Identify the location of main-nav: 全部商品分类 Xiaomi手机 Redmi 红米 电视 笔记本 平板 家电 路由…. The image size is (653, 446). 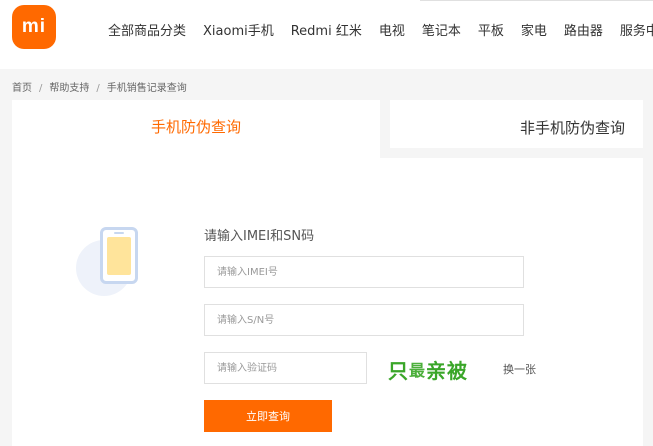
(380, 29).